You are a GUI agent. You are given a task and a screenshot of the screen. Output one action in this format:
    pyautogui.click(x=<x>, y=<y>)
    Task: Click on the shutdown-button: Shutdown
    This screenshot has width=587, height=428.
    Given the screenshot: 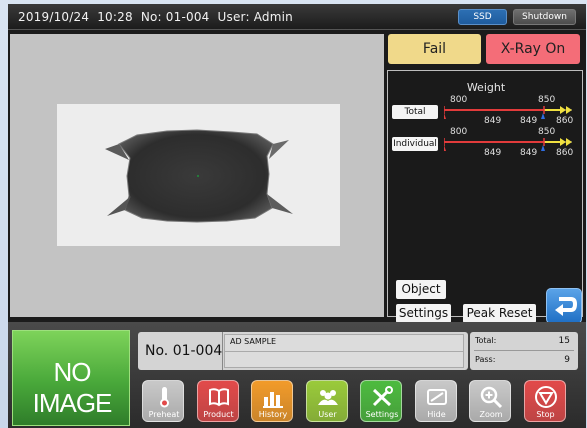 What is the action you would take?
    pyautogui.click(x=544, y=17)
    